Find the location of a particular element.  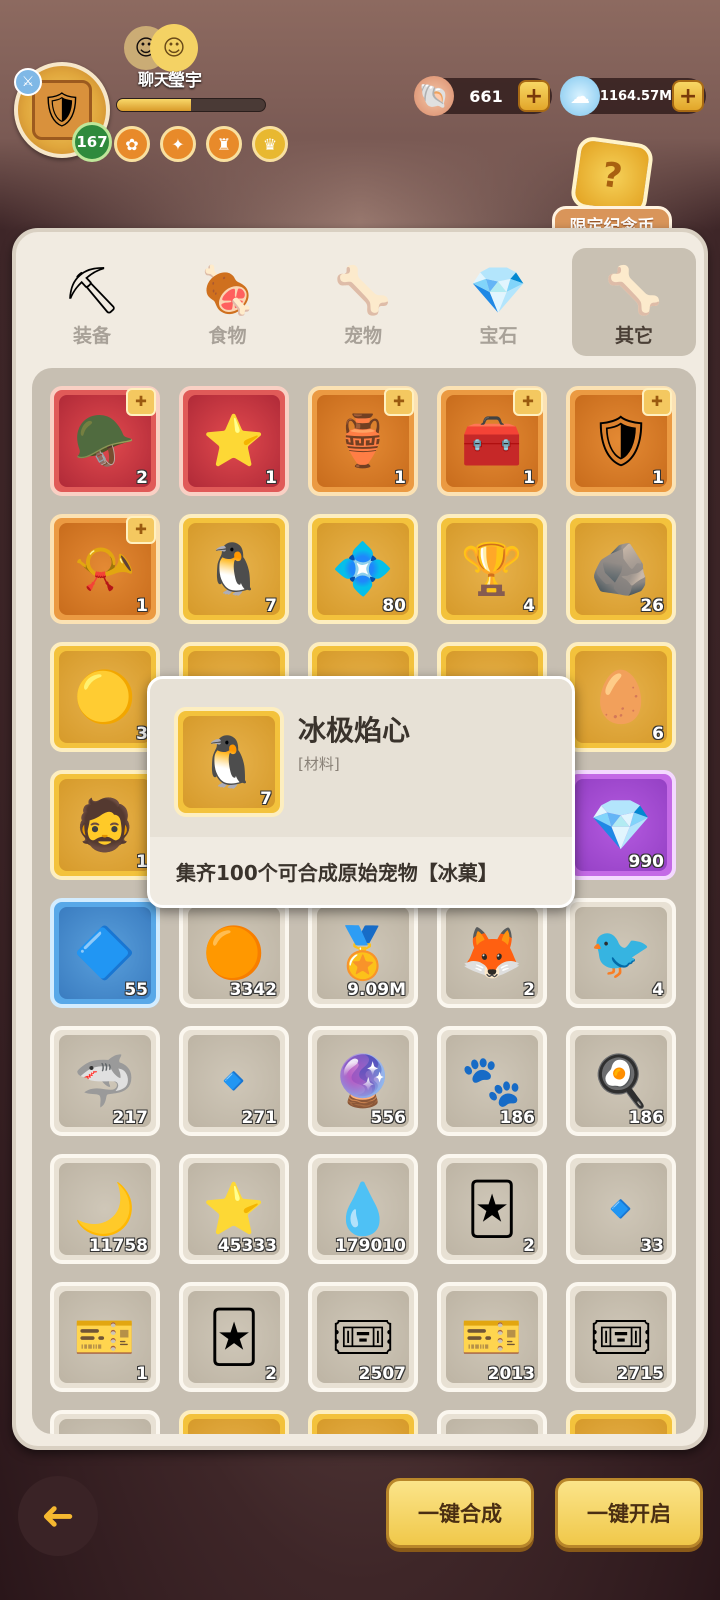

item-count: 179010 is located at coordinates (370, 1246).